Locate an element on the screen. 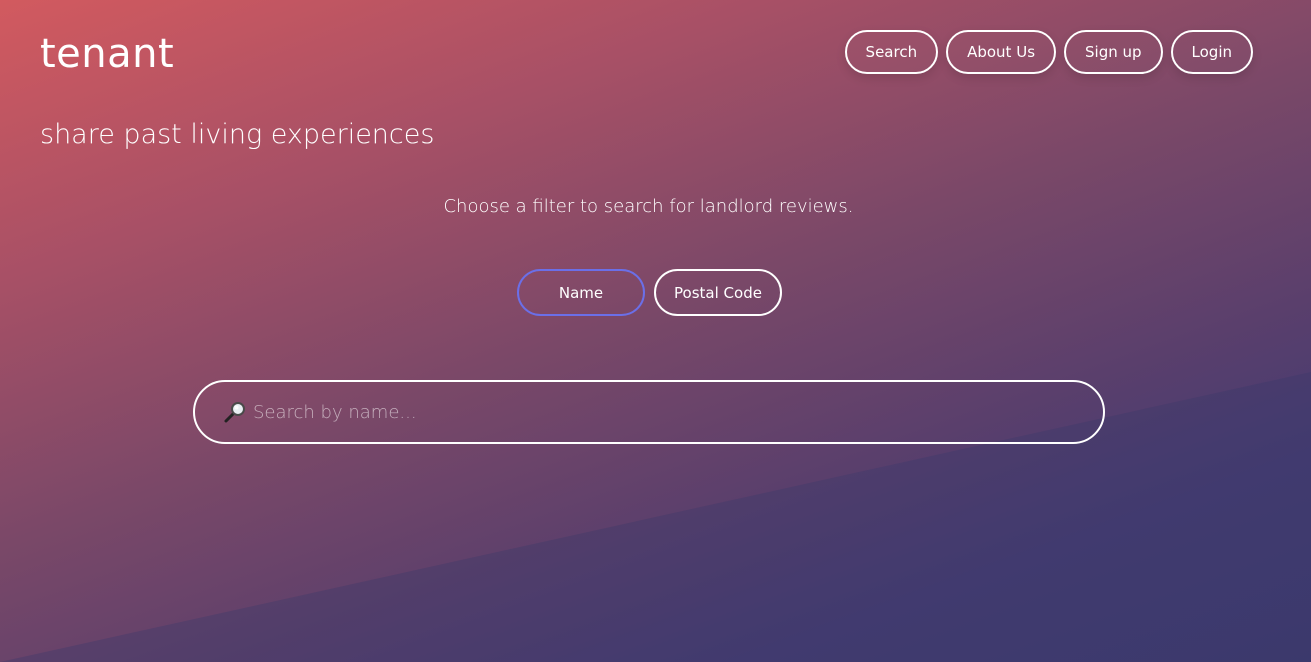  tagline: share past living experiences is located at coordinates (237, 134).